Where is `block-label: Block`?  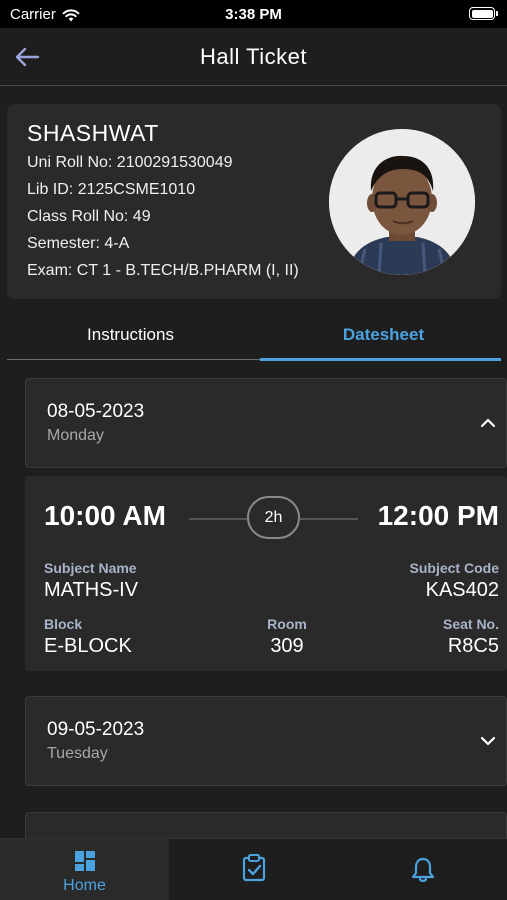 block-label: Block is located at coordinates (63, 624).